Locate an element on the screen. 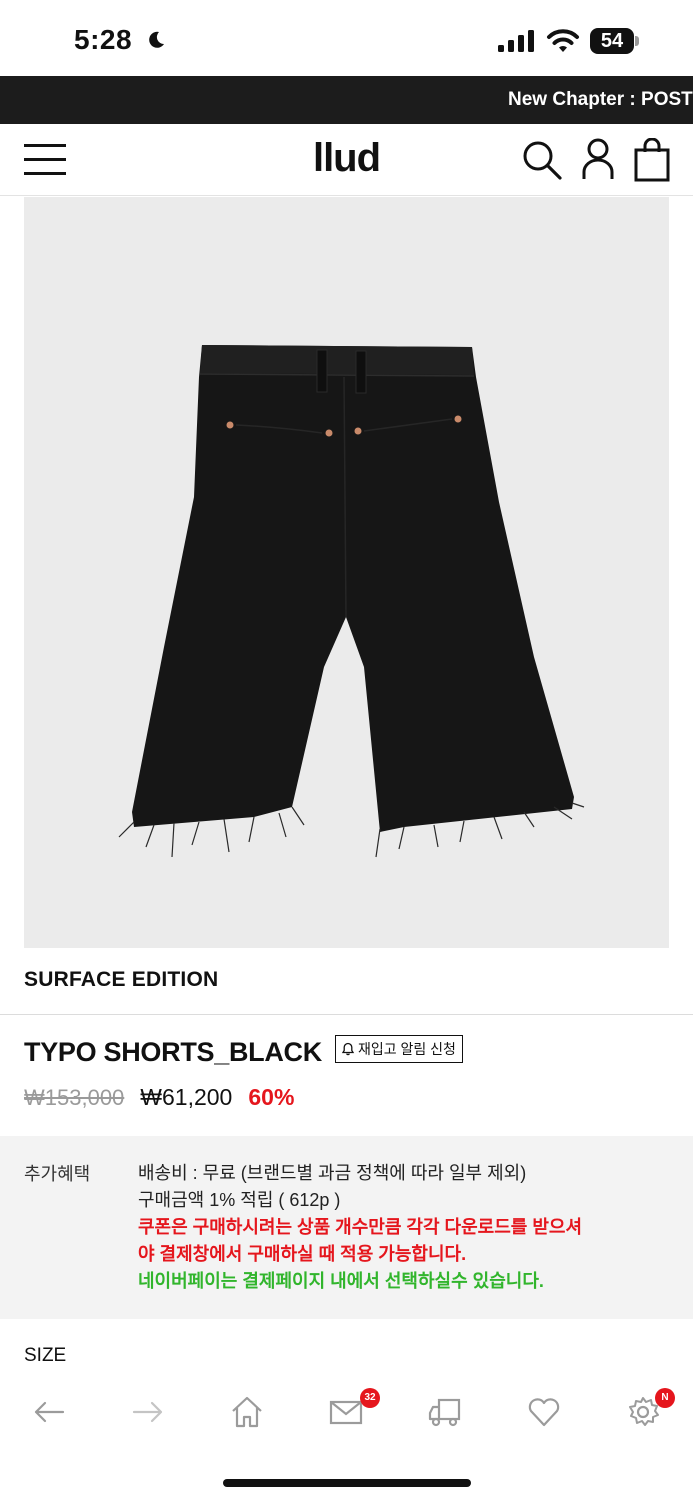  cellular-signal-icon is located at coordinates (516, 41).